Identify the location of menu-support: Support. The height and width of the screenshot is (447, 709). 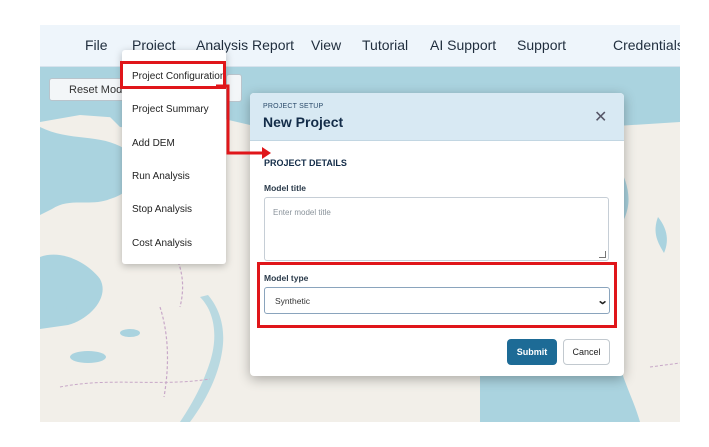
(541, 45).